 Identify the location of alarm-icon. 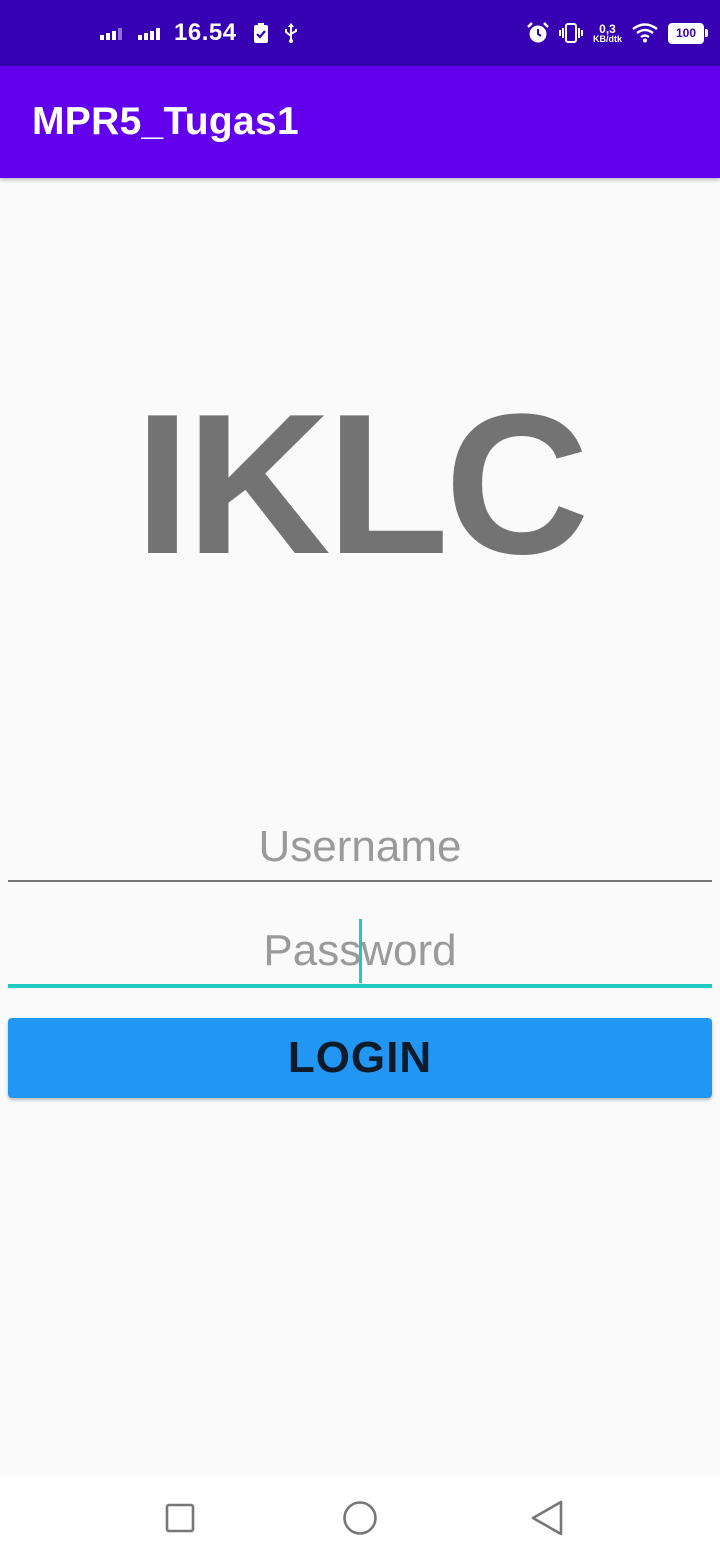
(538, 33).